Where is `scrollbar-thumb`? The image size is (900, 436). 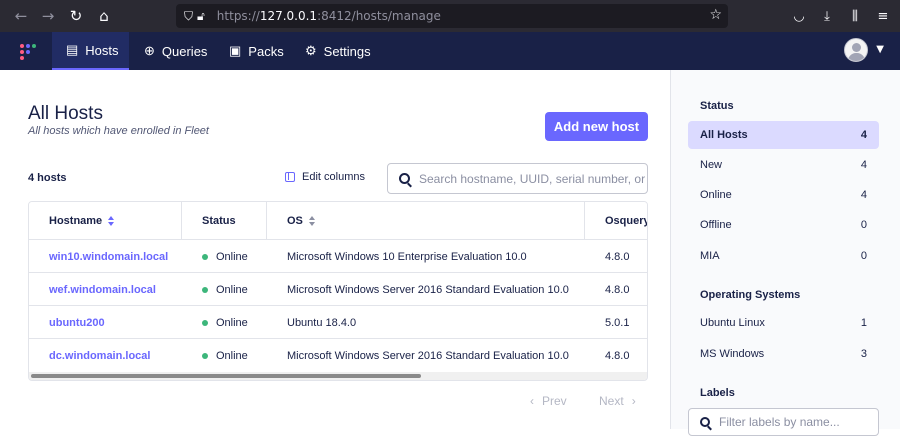 scrollbar-thumb is located at coordinates (226, 376).